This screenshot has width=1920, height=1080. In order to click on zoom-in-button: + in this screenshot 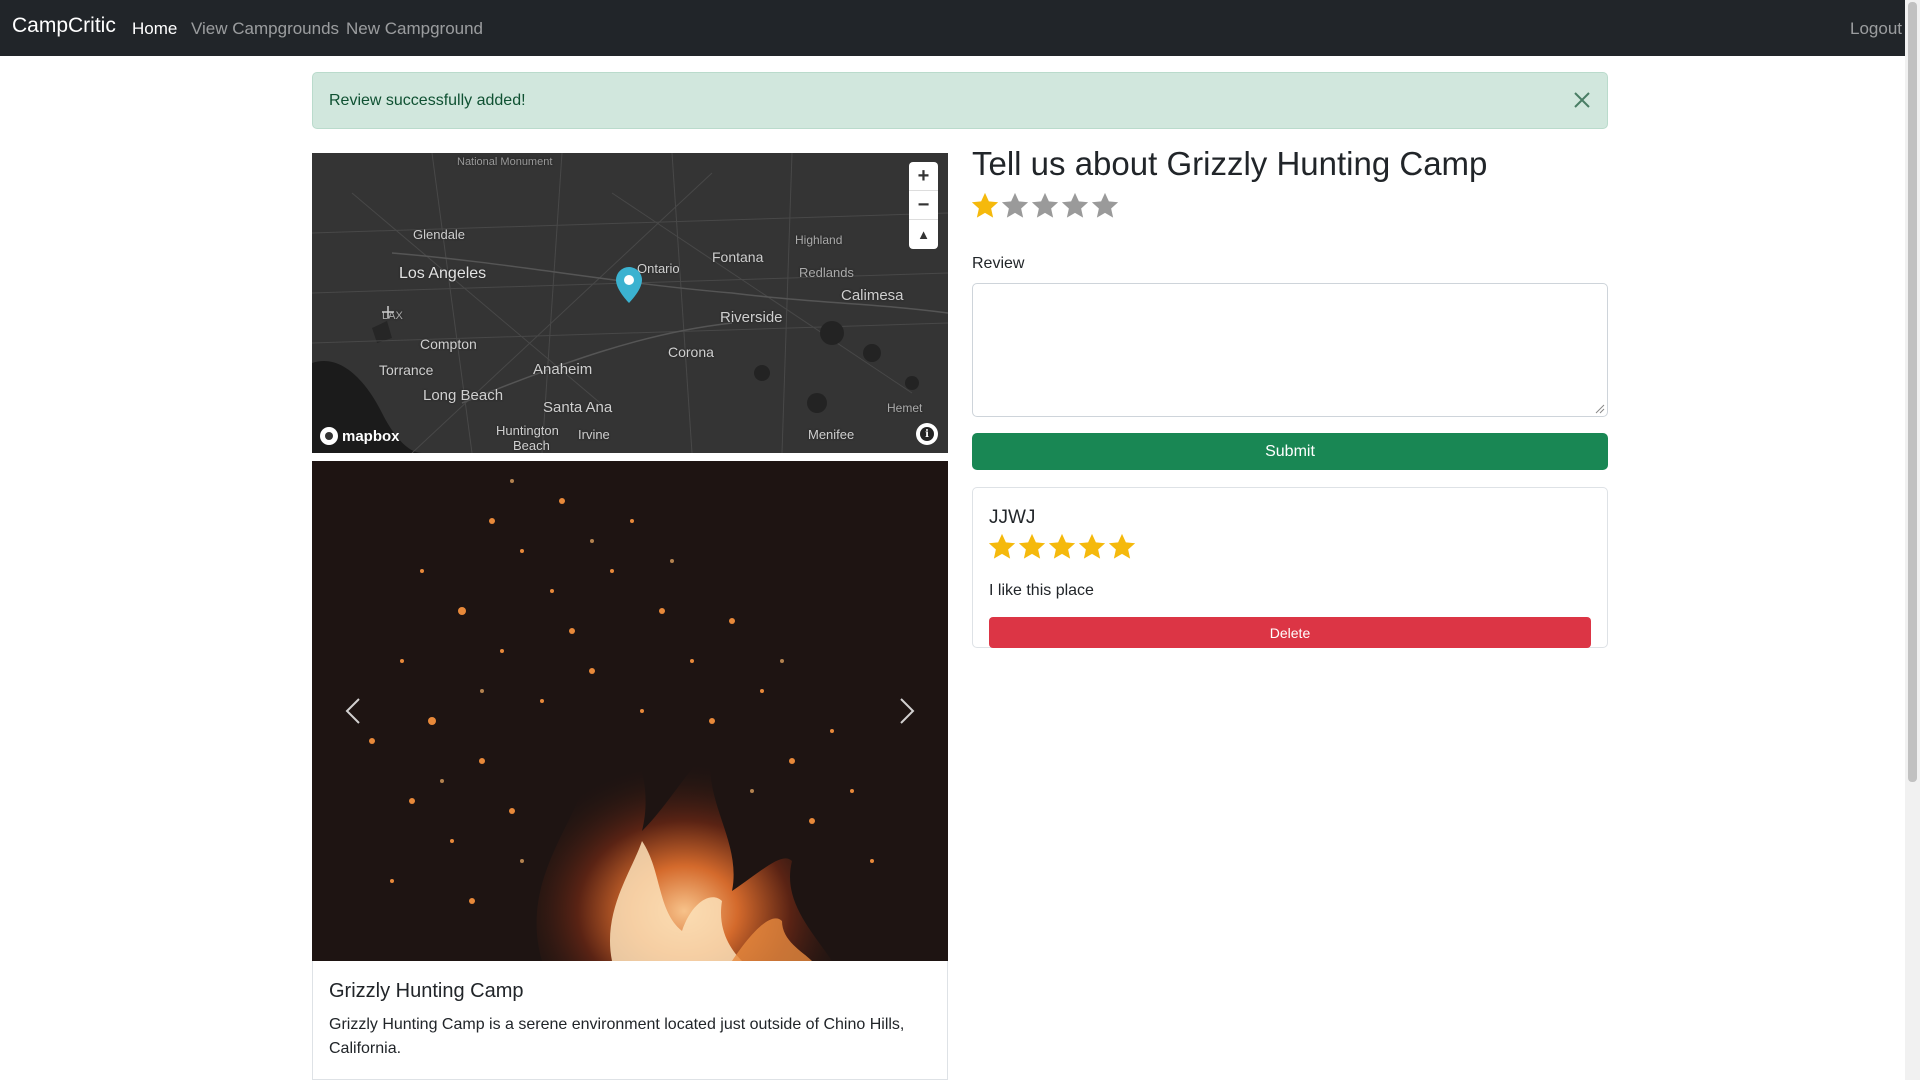, I will do `click(923, 176)`.